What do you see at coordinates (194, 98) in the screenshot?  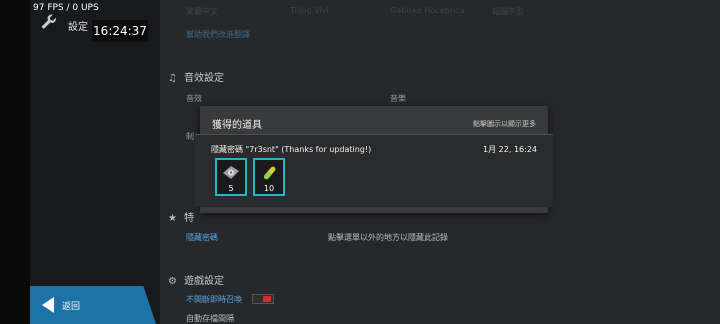 I see `sfx-label: 音效` at bounding box center [194, 98].